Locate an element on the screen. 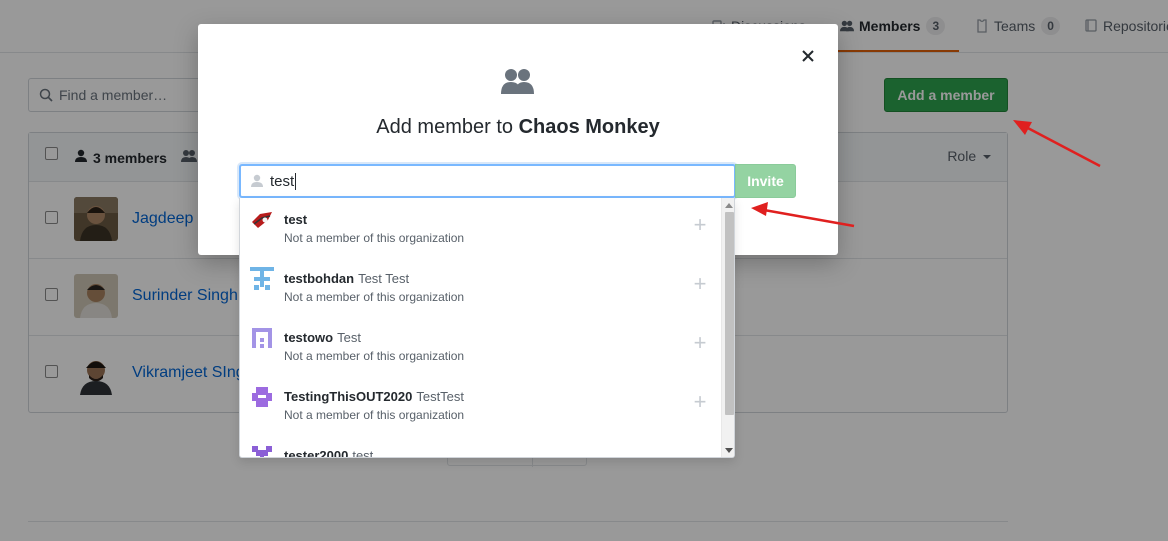 The width and height of the screenshot is (1168, 541). suggestion-login: testbohdan is located at coordinates (319, 278).